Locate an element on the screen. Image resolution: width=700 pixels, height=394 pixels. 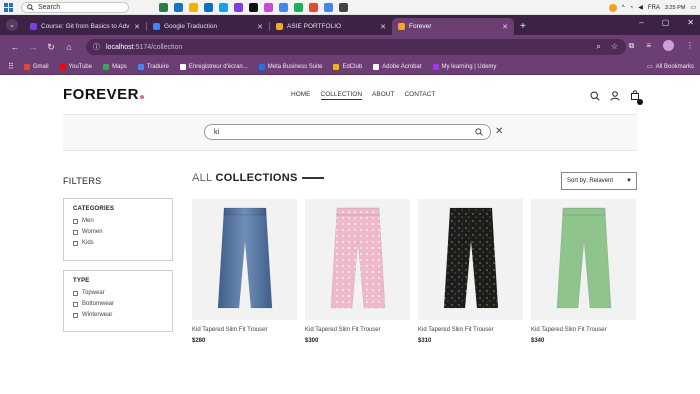
browser-tab: Google Traduction ✕ is located at coordinates (208, 26).